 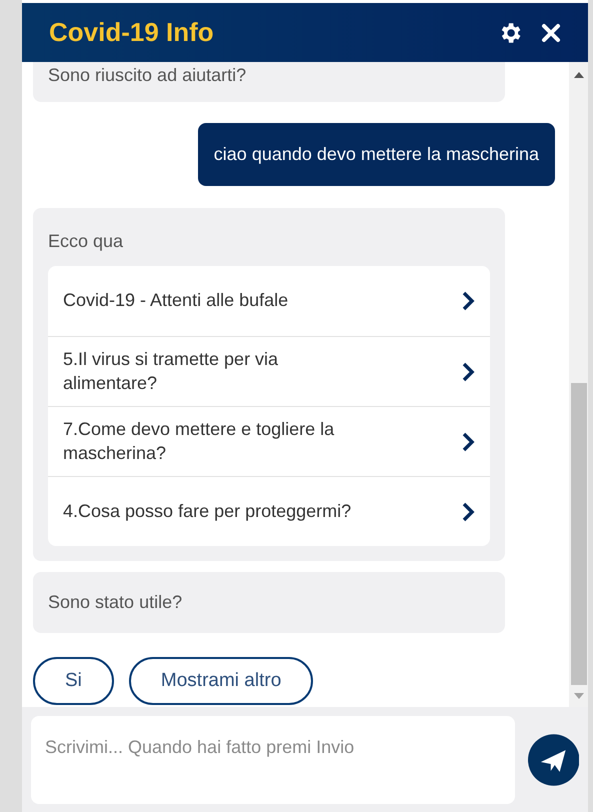 What do you see at coordinates (376, 154) in the screenshot?
I see `user-message: ciao quando devo mettere la mascherina` at bounding box center [376, 154].